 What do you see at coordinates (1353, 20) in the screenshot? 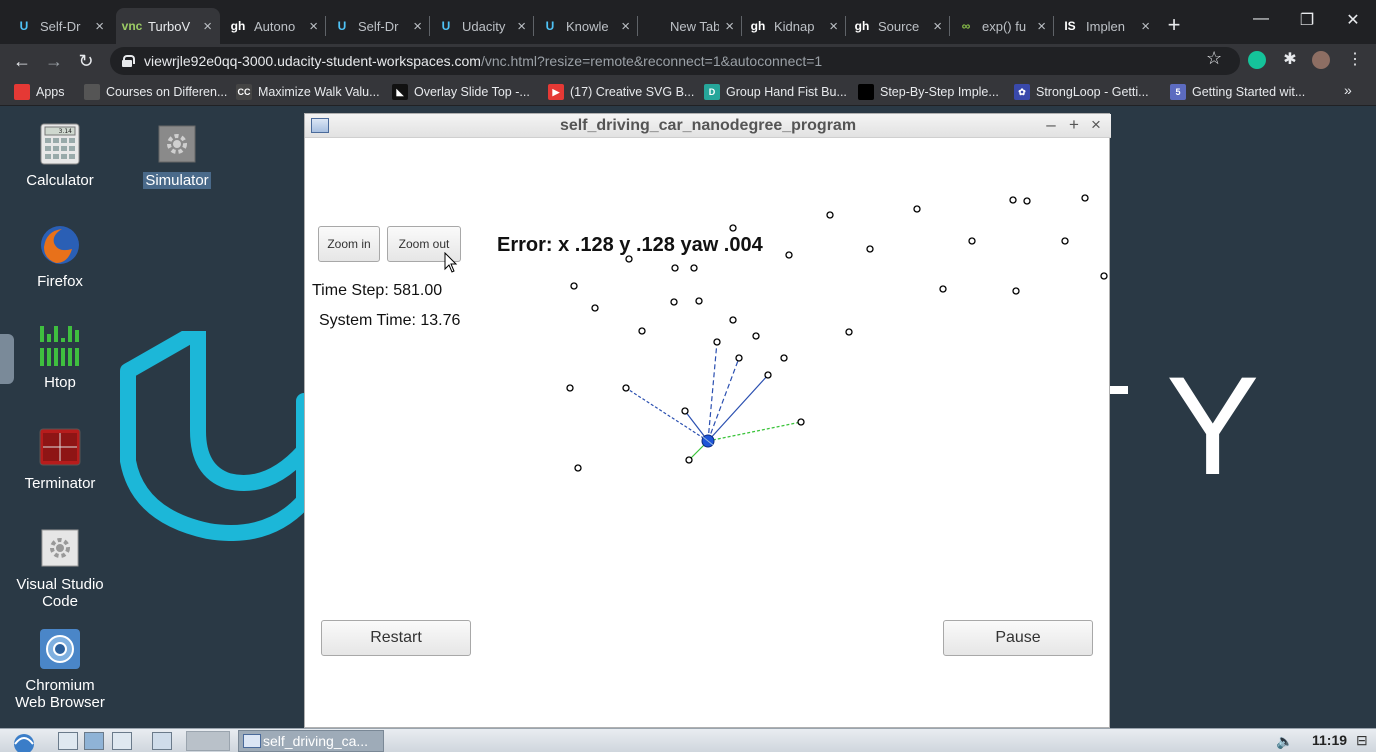
I see `close-window-icon: ✕` at bounding box center [1353, 20].